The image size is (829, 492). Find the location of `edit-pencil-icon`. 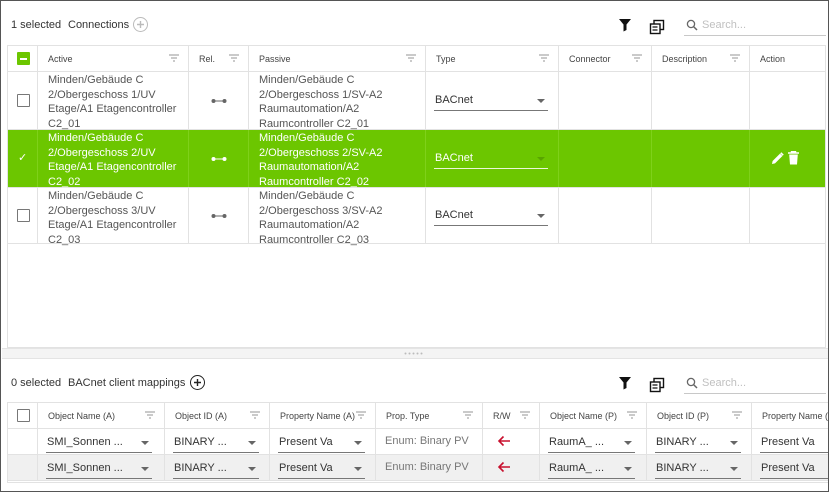

edit-pencil-icon is located at coordinates (777, 158).